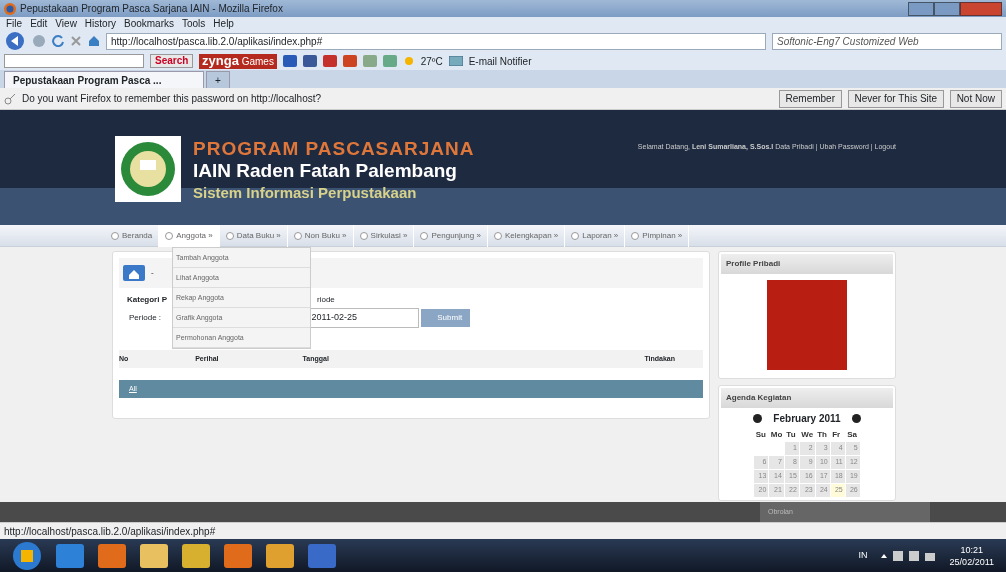  Describe the element at coordinates (791, 434) in the screenshot. I see `weekday-label: Tu` at that location.